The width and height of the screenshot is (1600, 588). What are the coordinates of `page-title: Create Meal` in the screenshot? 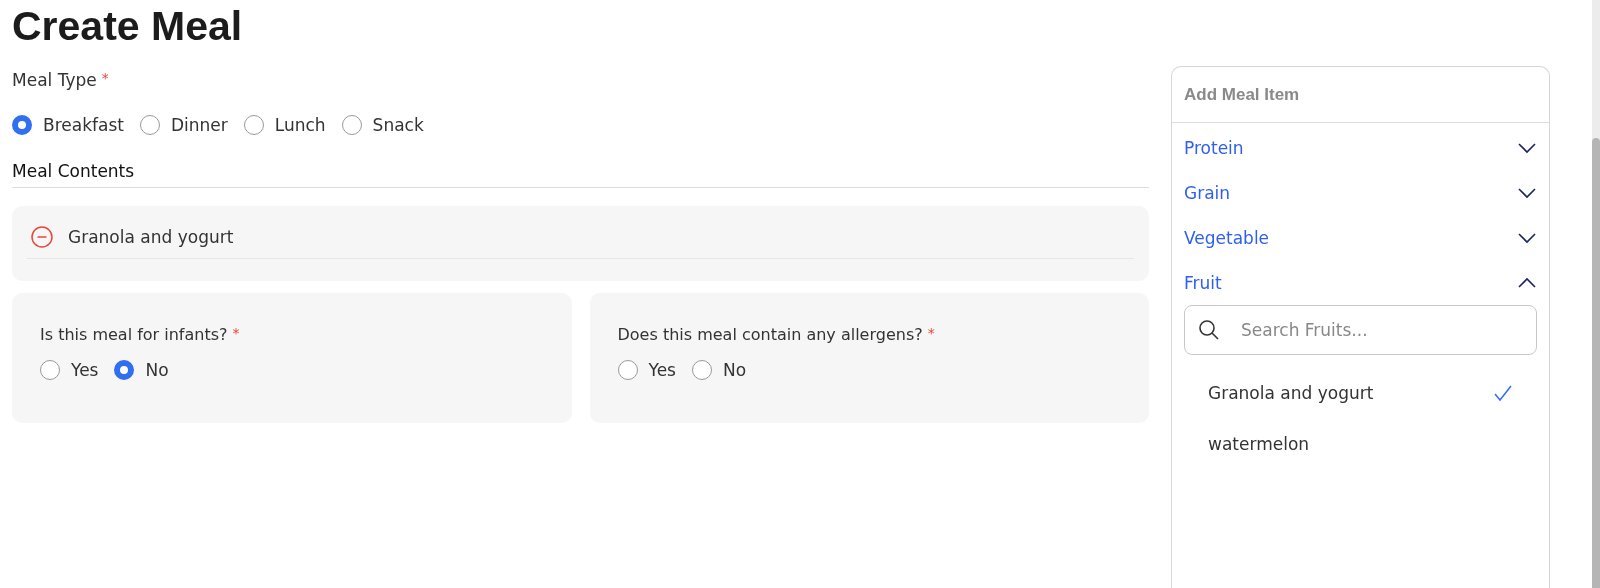 It's located at (128, 26).